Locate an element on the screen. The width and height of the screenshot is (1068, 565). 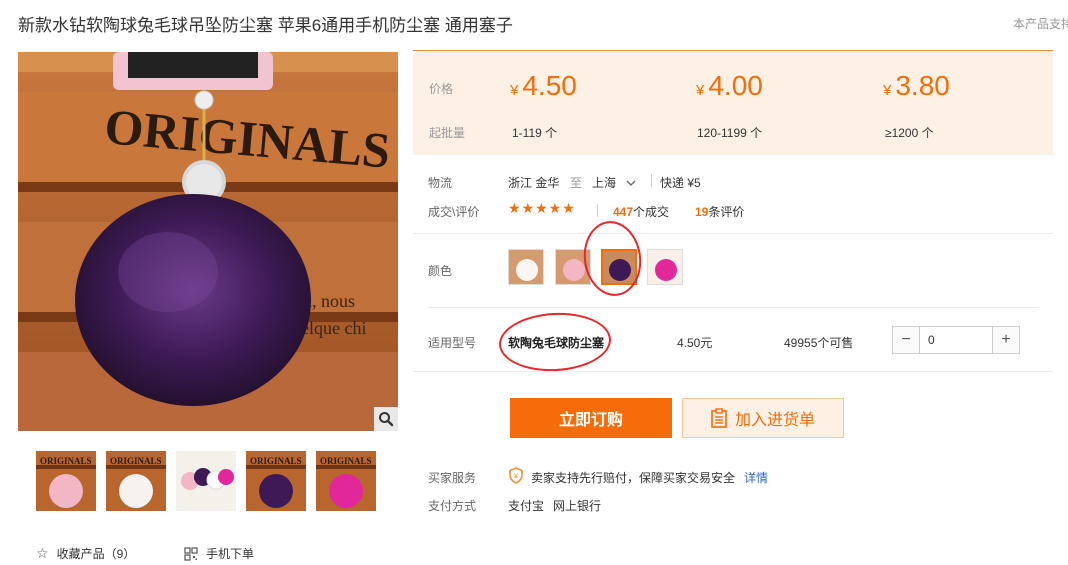
logistics-origin: 浙江 金华 is located at coordinates (534, 183).